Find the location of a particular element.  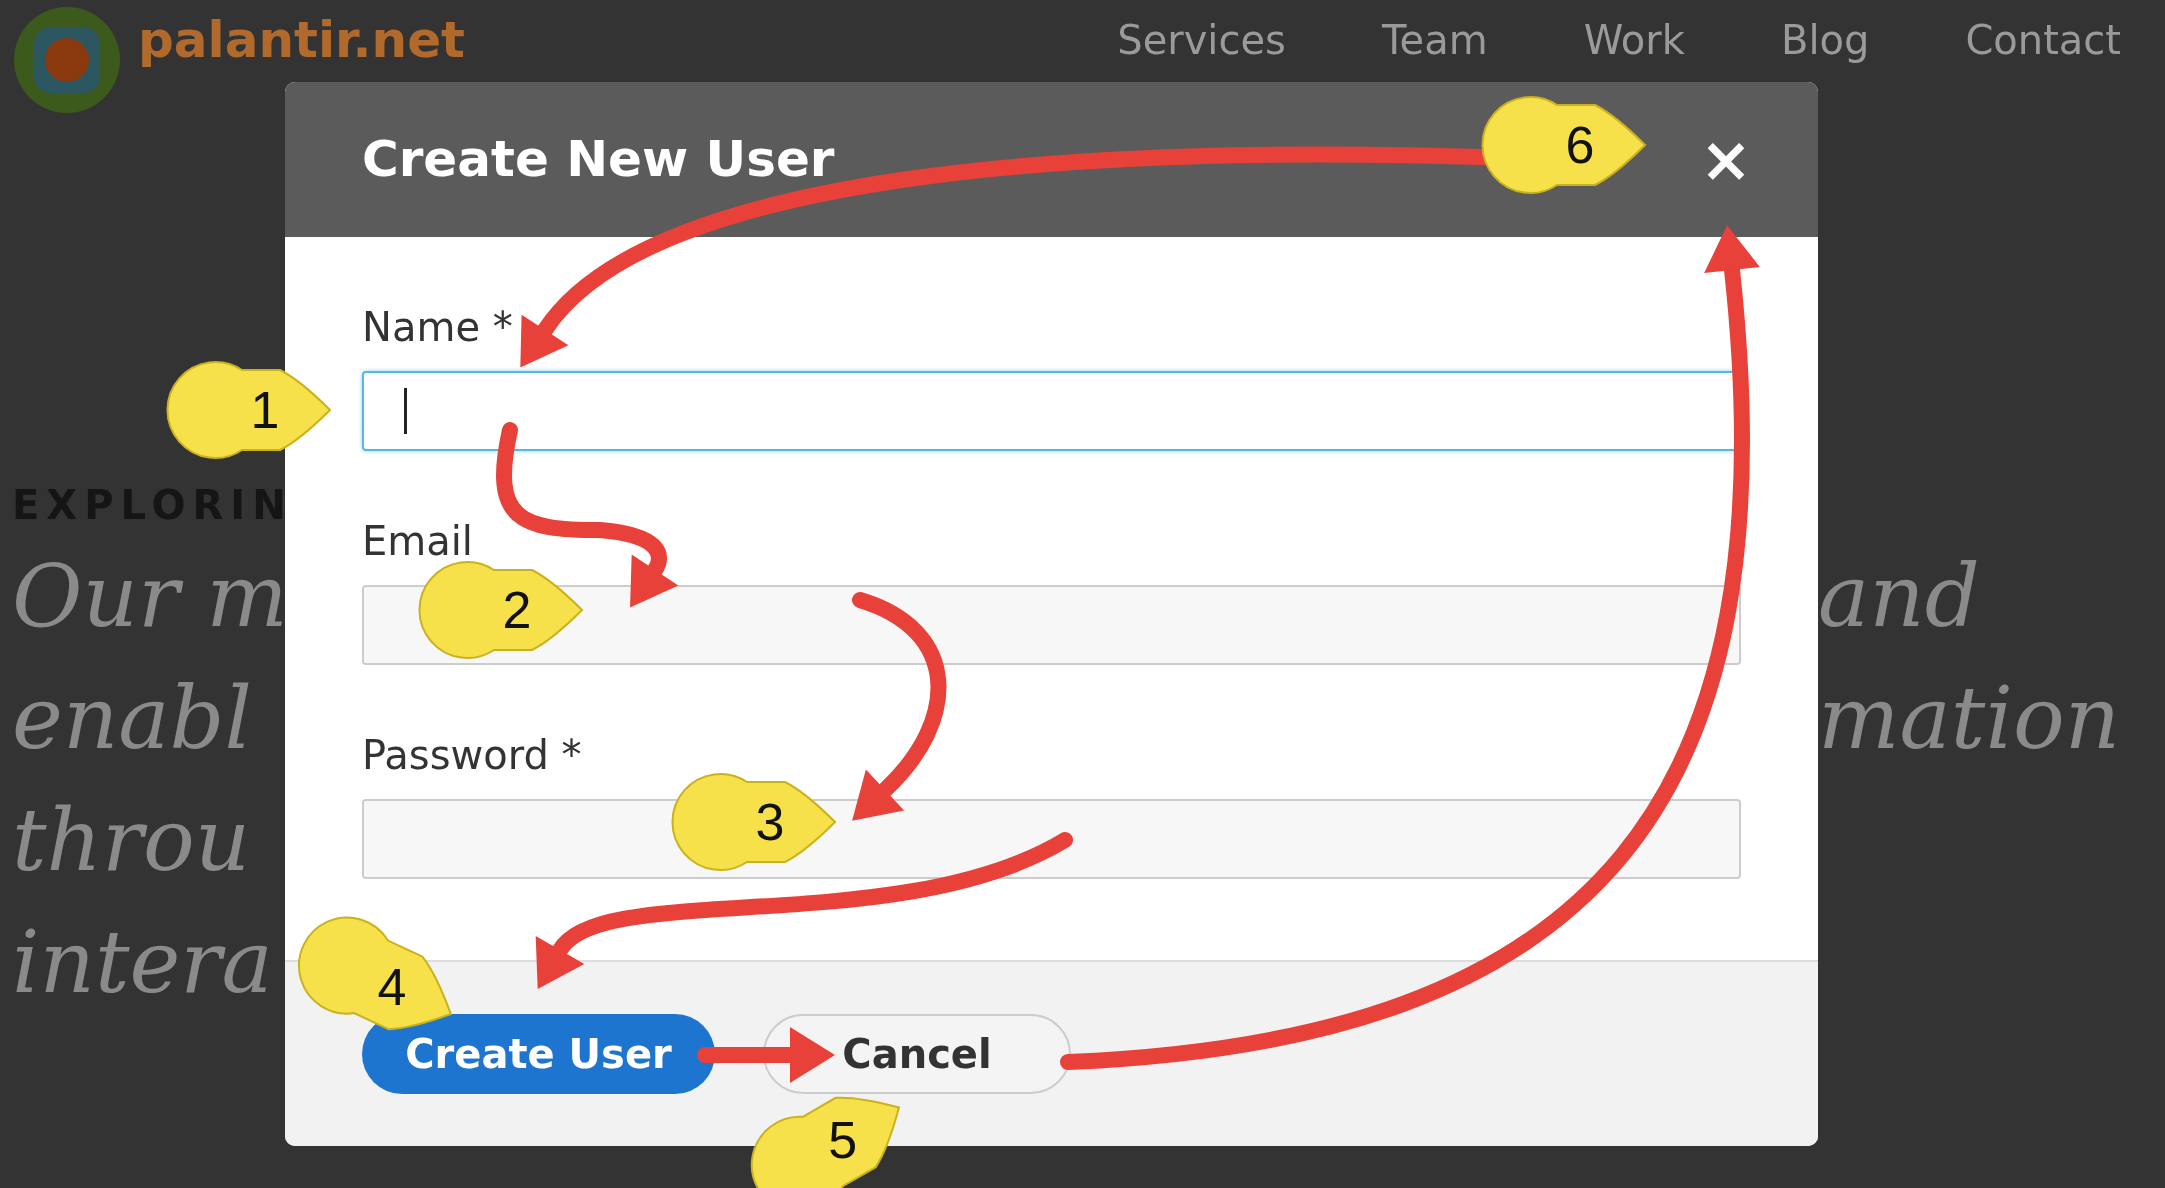

step-callout: 3 is located at coordinates (753, 822).